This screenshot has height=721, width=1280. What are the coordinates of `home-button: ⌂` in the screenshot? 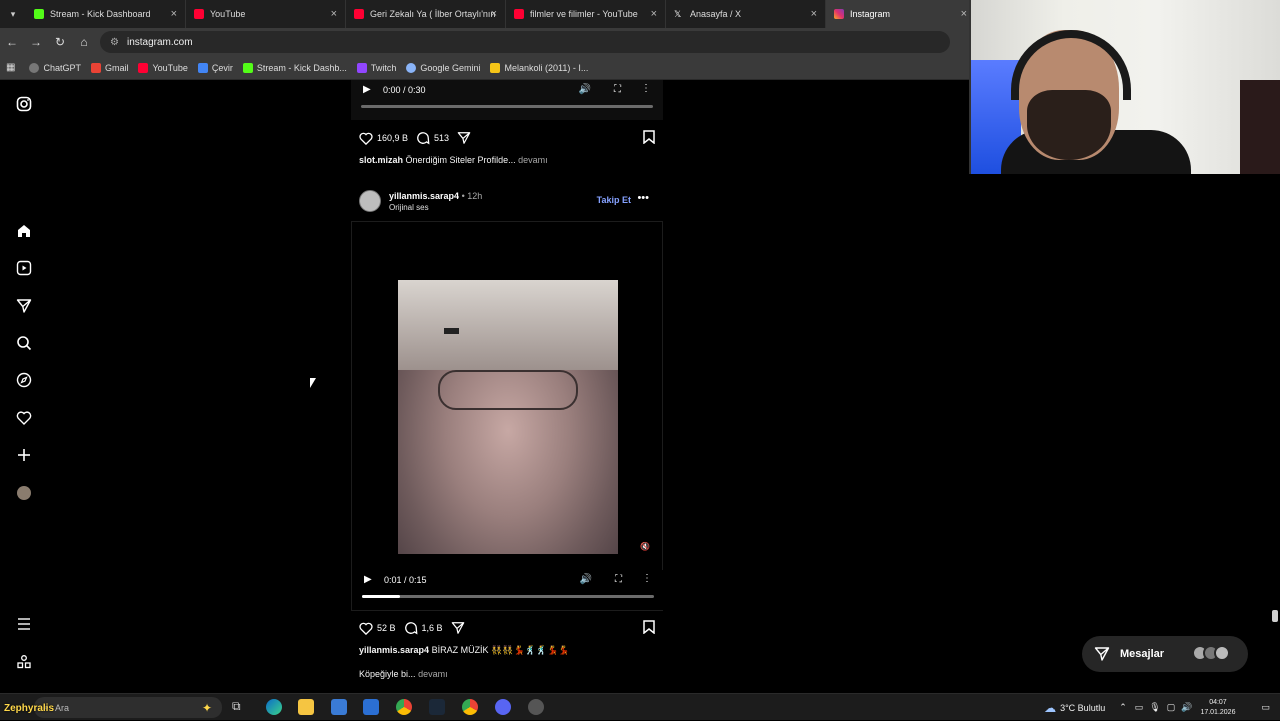 It's located at (84, 42).